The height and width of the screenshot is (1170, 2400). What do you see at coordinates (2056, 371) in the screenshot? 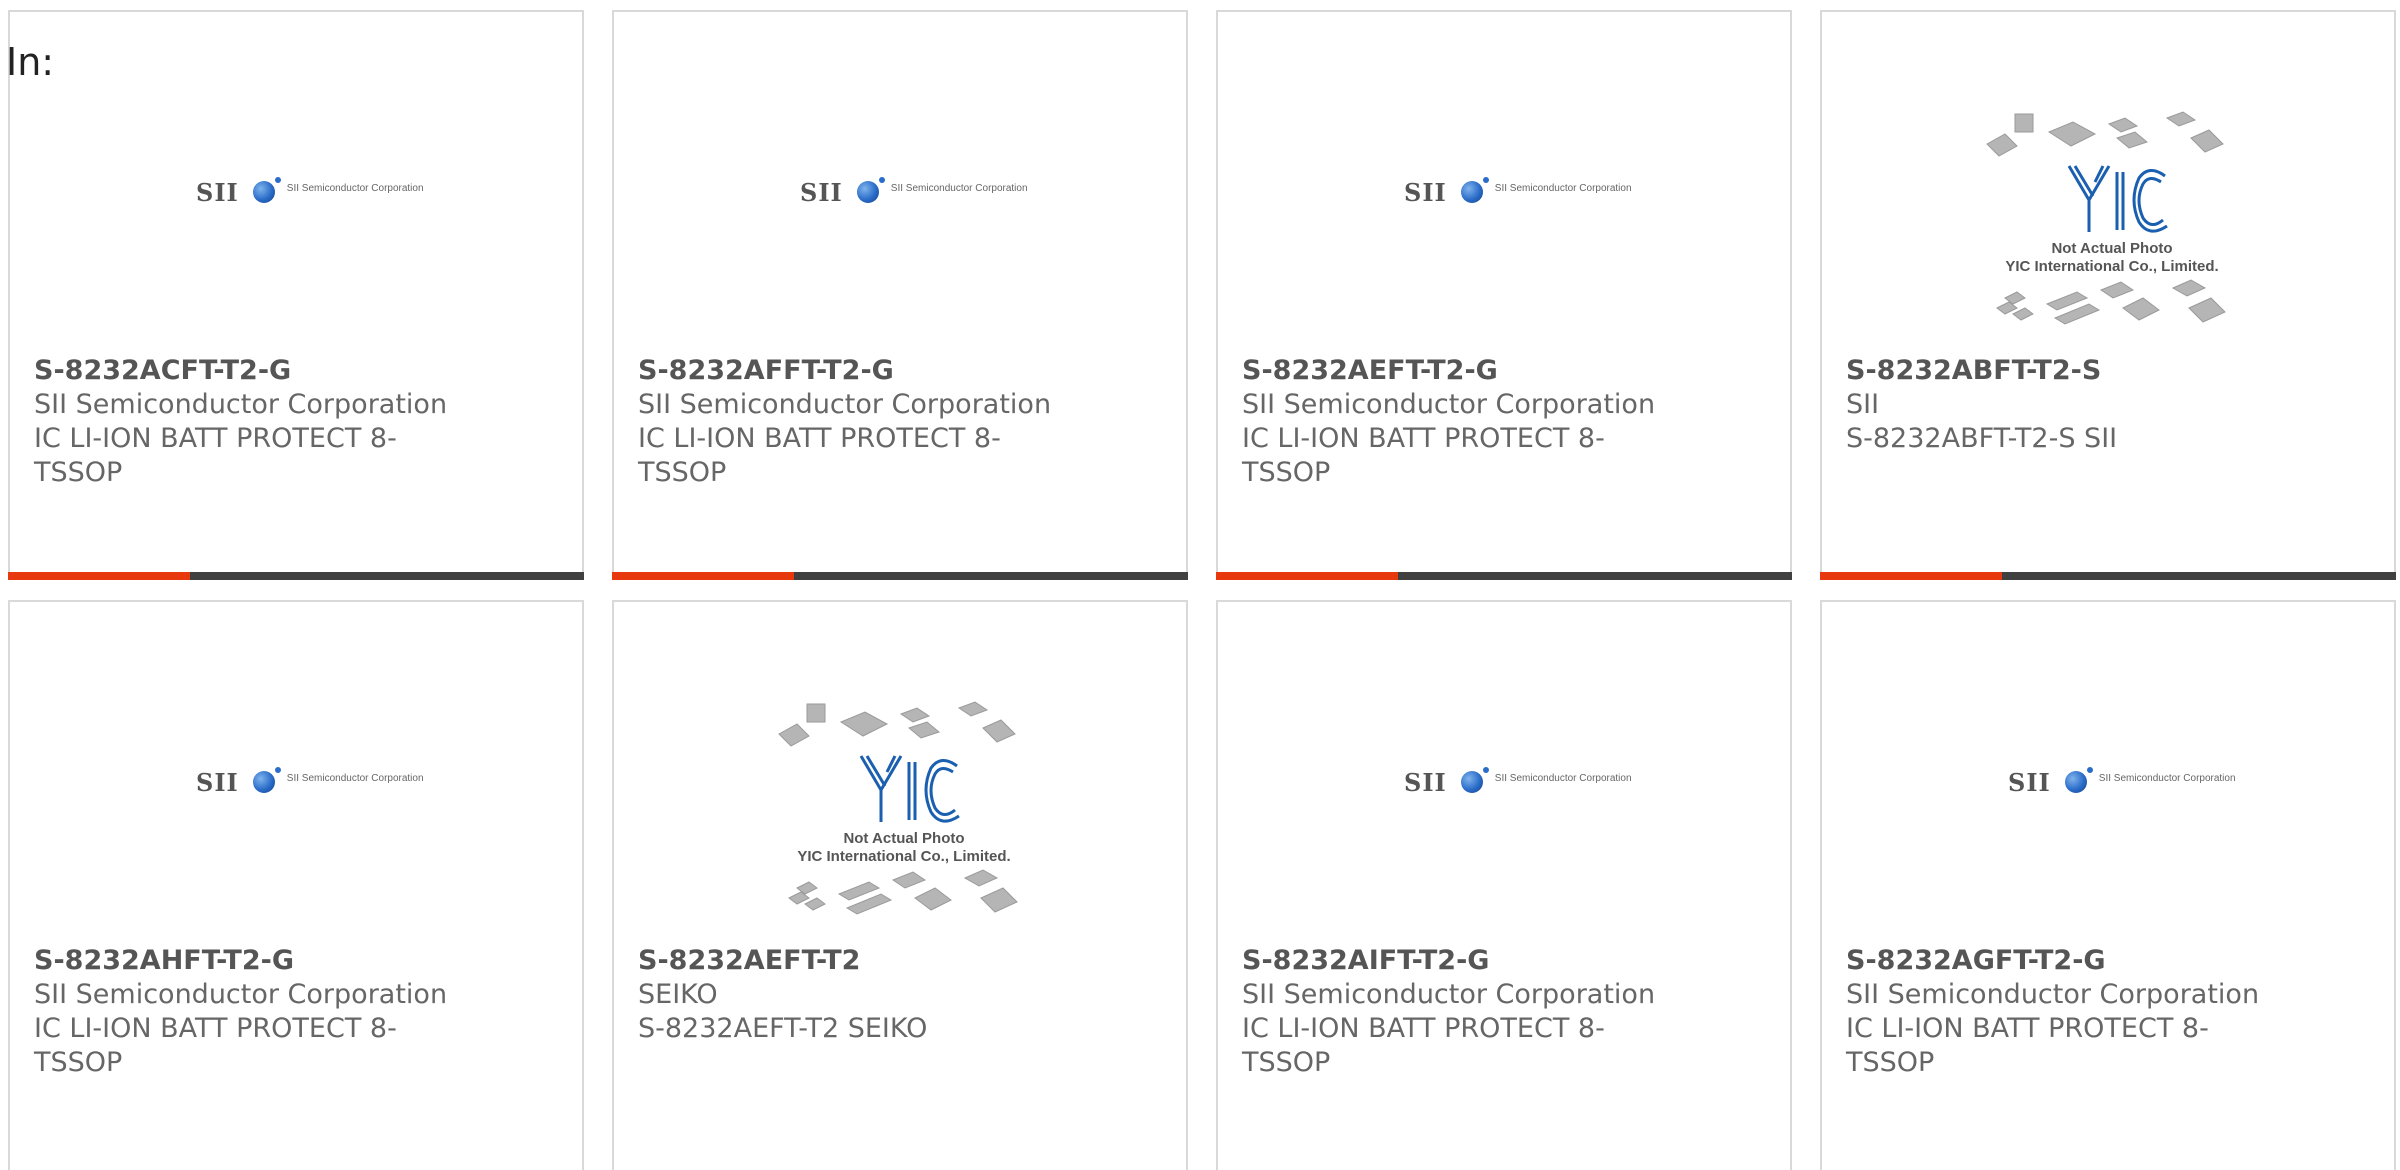
I see `part-number-link: S-8232ABFT-T2-S` at bounding box center [2056, 371].